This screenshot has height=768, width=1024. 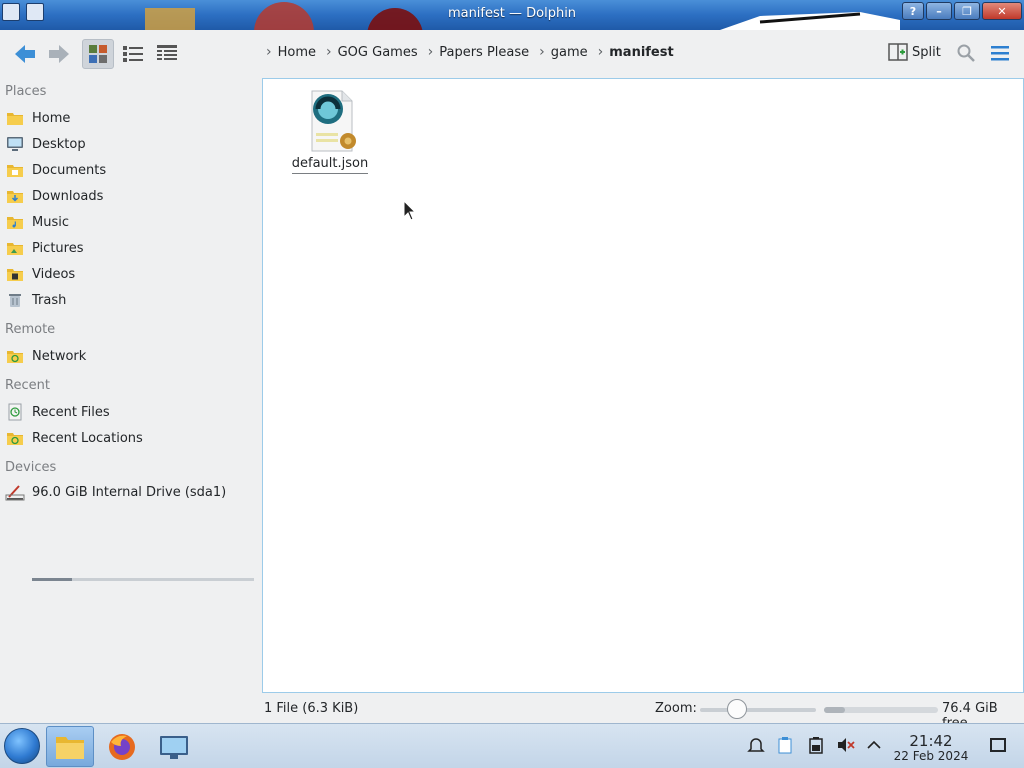 I want to click on crumb-game: game, so click(x=569, y=52).